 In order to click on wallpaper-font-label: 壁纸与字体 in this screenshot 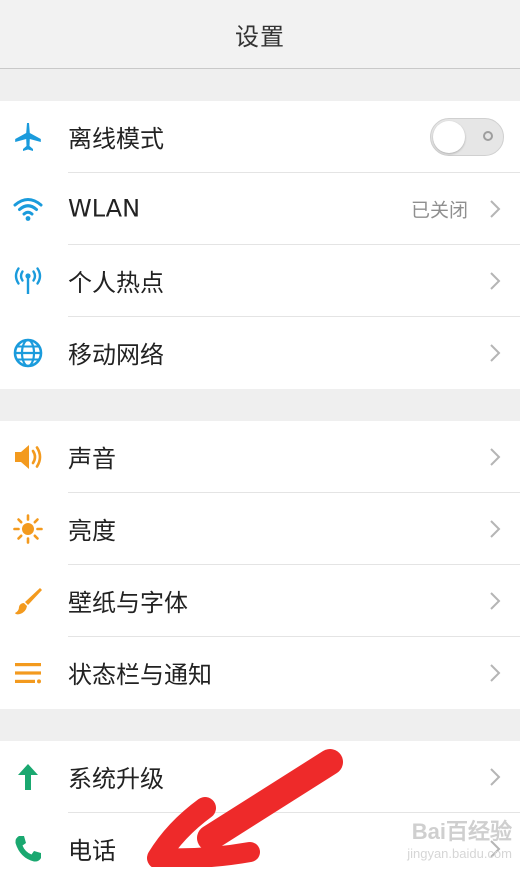, I will do `click(128, 602)`.